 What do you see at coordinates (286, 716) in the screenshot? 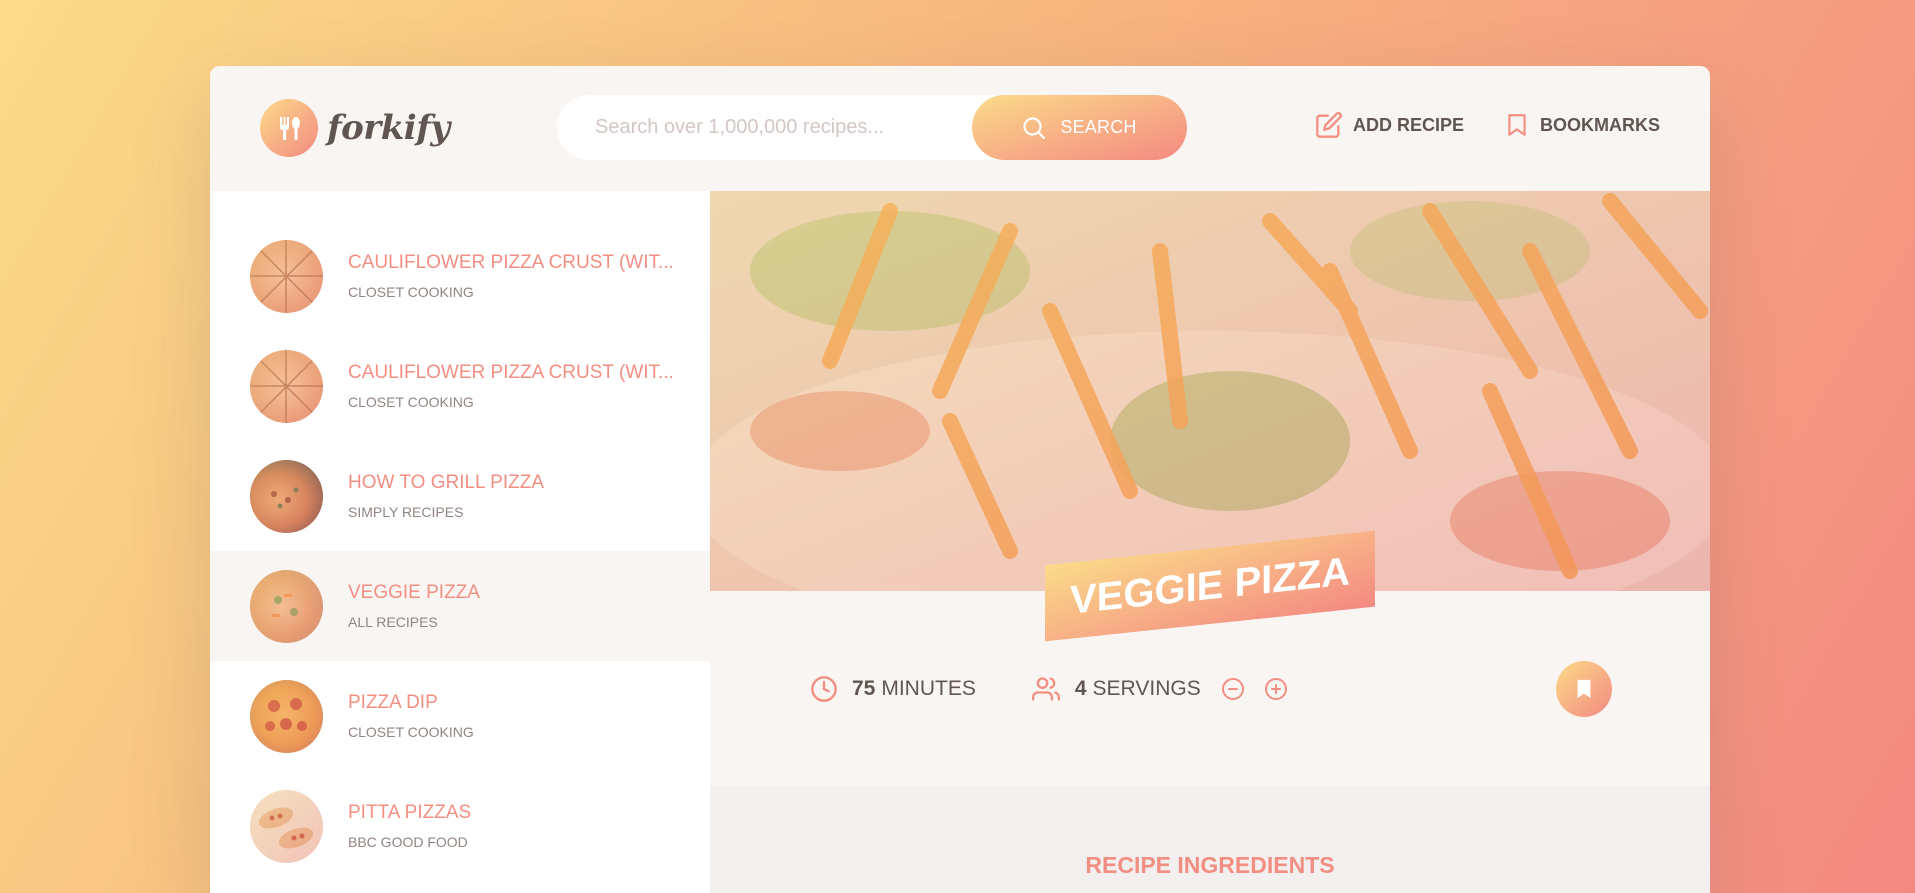
I see `pepperoni-pizza-thumbnail` at bounding box center [286, 716].